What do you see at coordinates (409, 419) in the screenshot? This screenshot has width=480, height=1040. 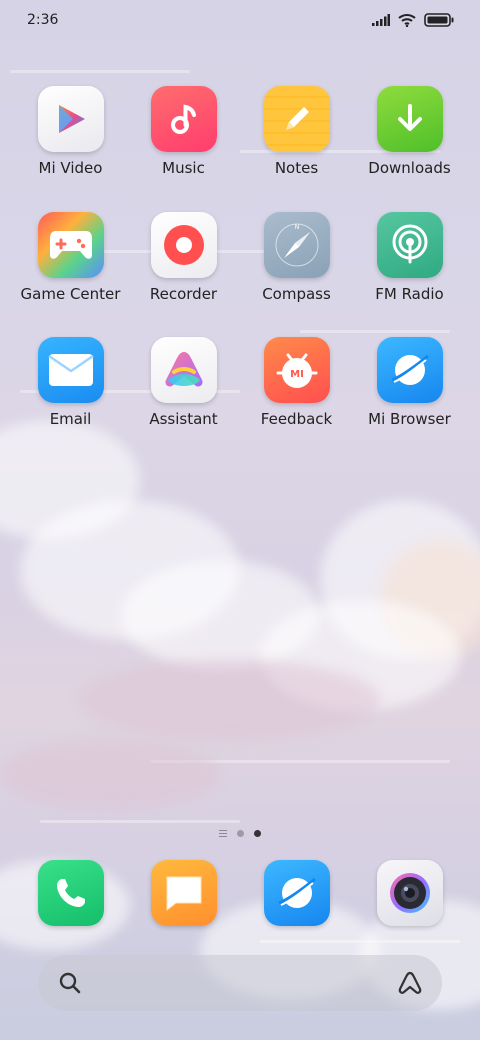 I see `app-label: Mi Browser` at bounding box center [409, 419].